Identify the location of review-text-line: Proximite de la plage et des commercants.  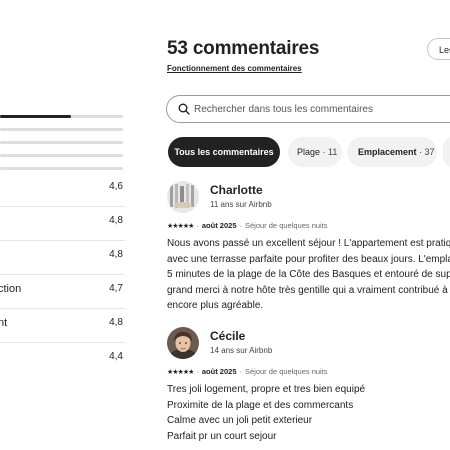
(260, 405).